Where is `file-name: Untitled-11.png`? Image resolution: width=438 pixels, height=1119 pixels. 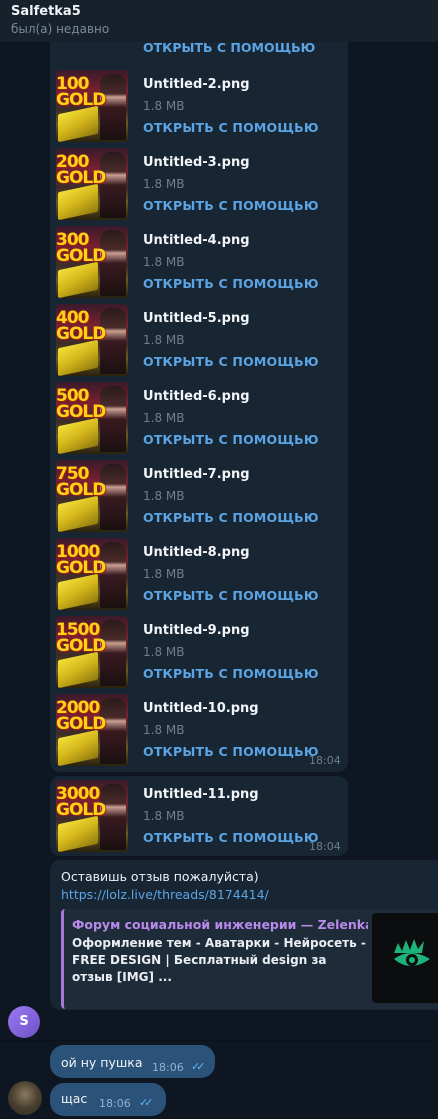
file-name: Untitled-11.png is located at coordinates (201, 794).